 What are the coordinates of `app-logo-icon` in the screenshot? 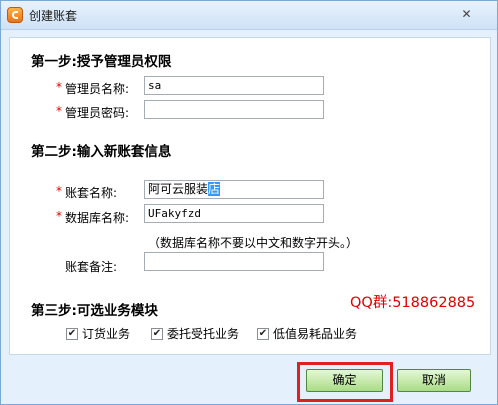 It's located at (15, 15).